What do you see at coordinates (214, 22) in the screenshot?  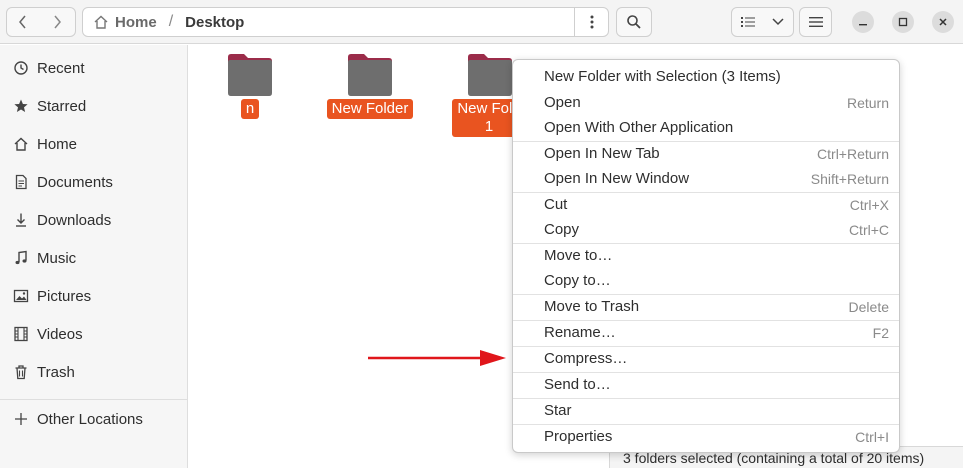 I see `path-current: Desktop` at bounding box center [214, 22].